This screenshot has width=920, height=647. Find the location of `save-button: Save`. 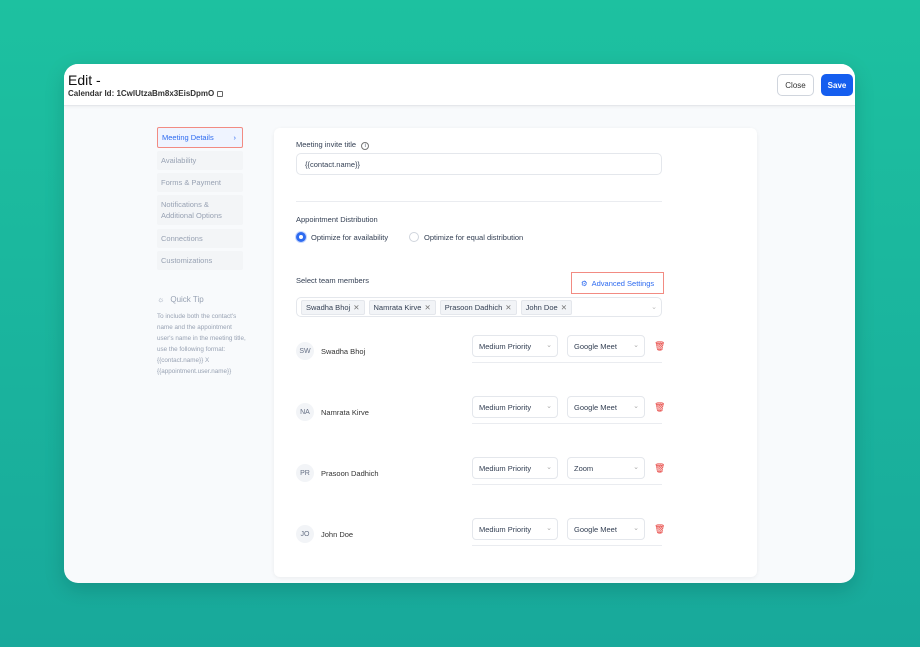

save-button: Save is located at coordinates (837, 85).